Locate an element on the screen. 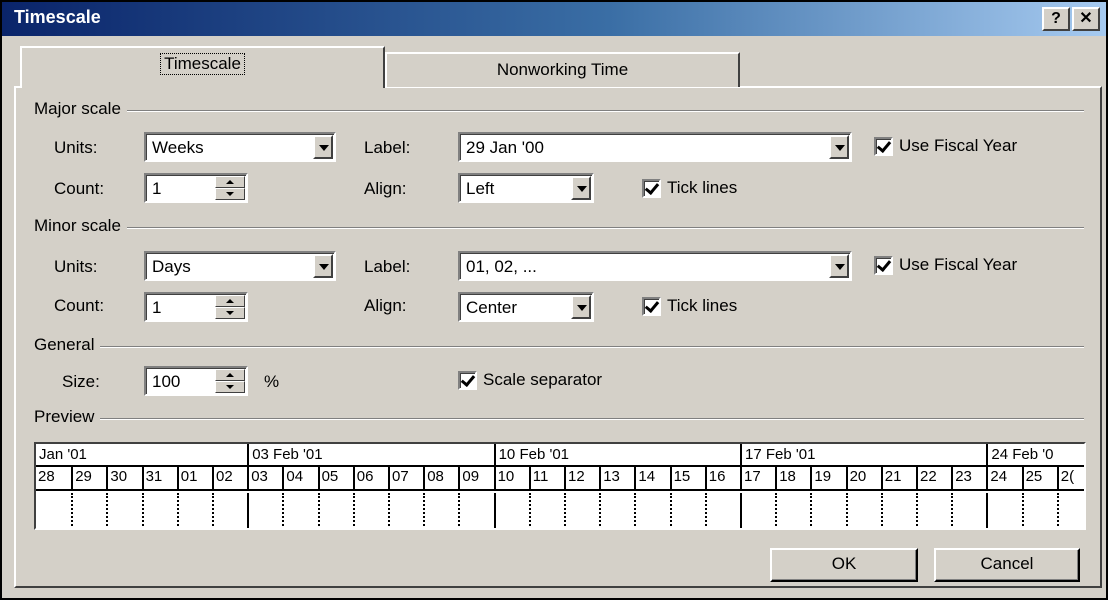 The image size is (1108, 600). title-bar: Timescale ? ✕ is located at coordinates (554, 19).